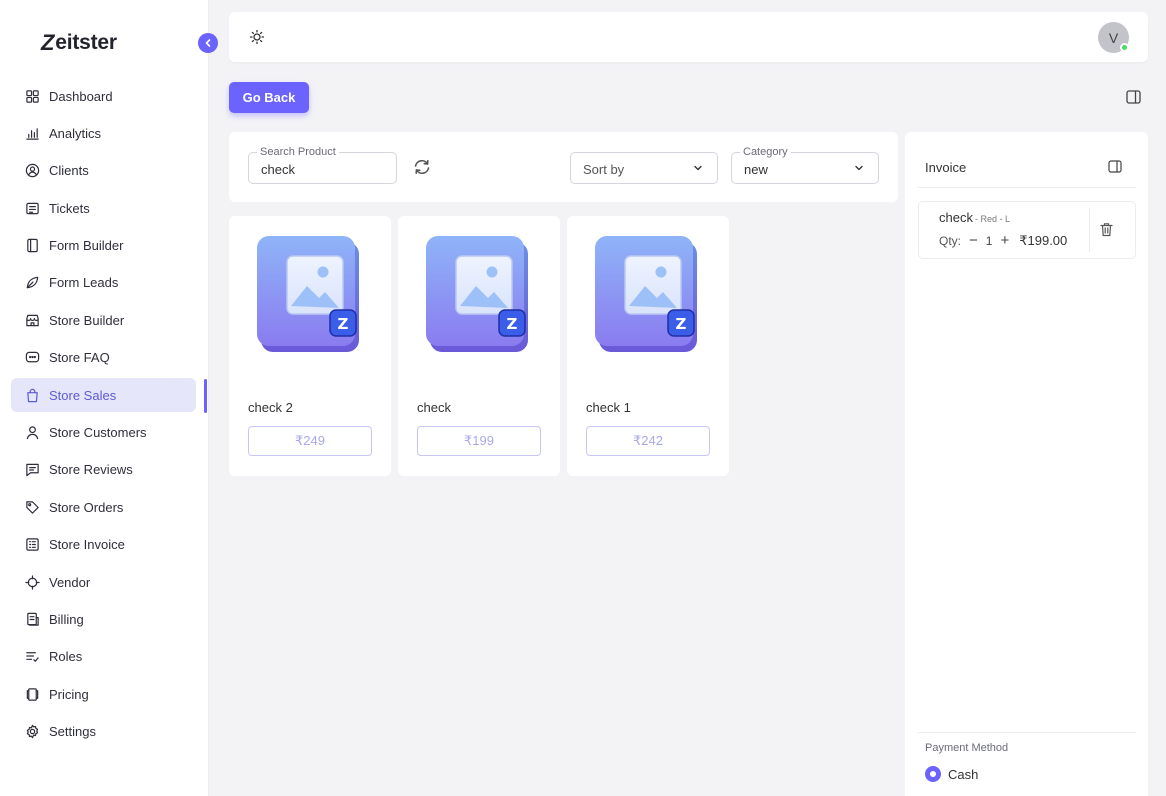 The image size is (1166, 796). What do you see at coordinates (269, 97) in the screenshot?
I see `go-back-button: Go Back` at bounding box center [269, 97].